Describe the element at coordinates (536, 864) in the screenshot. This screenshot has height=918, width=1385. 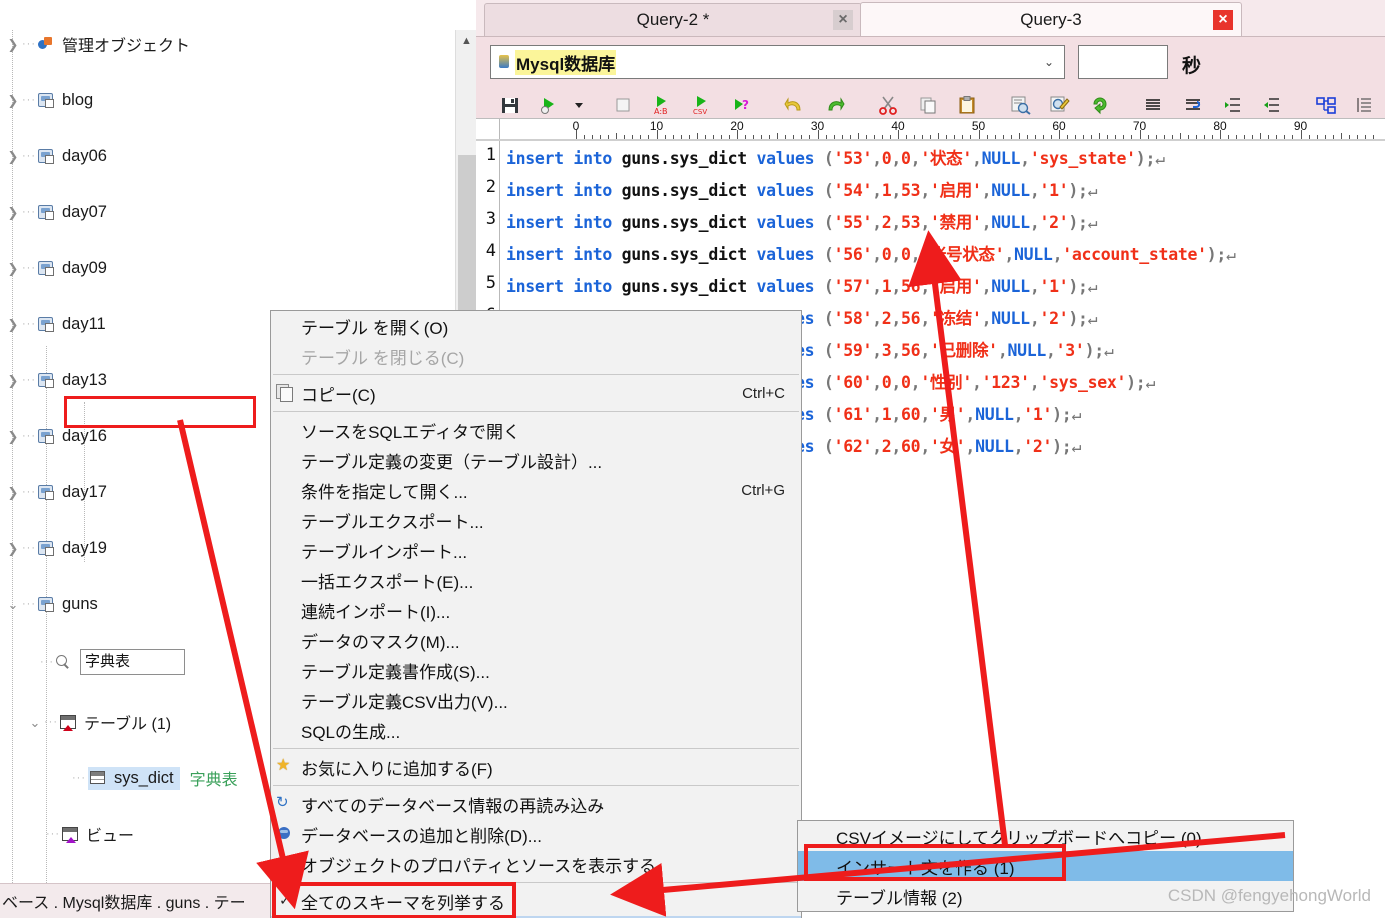
I see `menu-item: オブジェクトのプロパティとソースを表示する` at that location.